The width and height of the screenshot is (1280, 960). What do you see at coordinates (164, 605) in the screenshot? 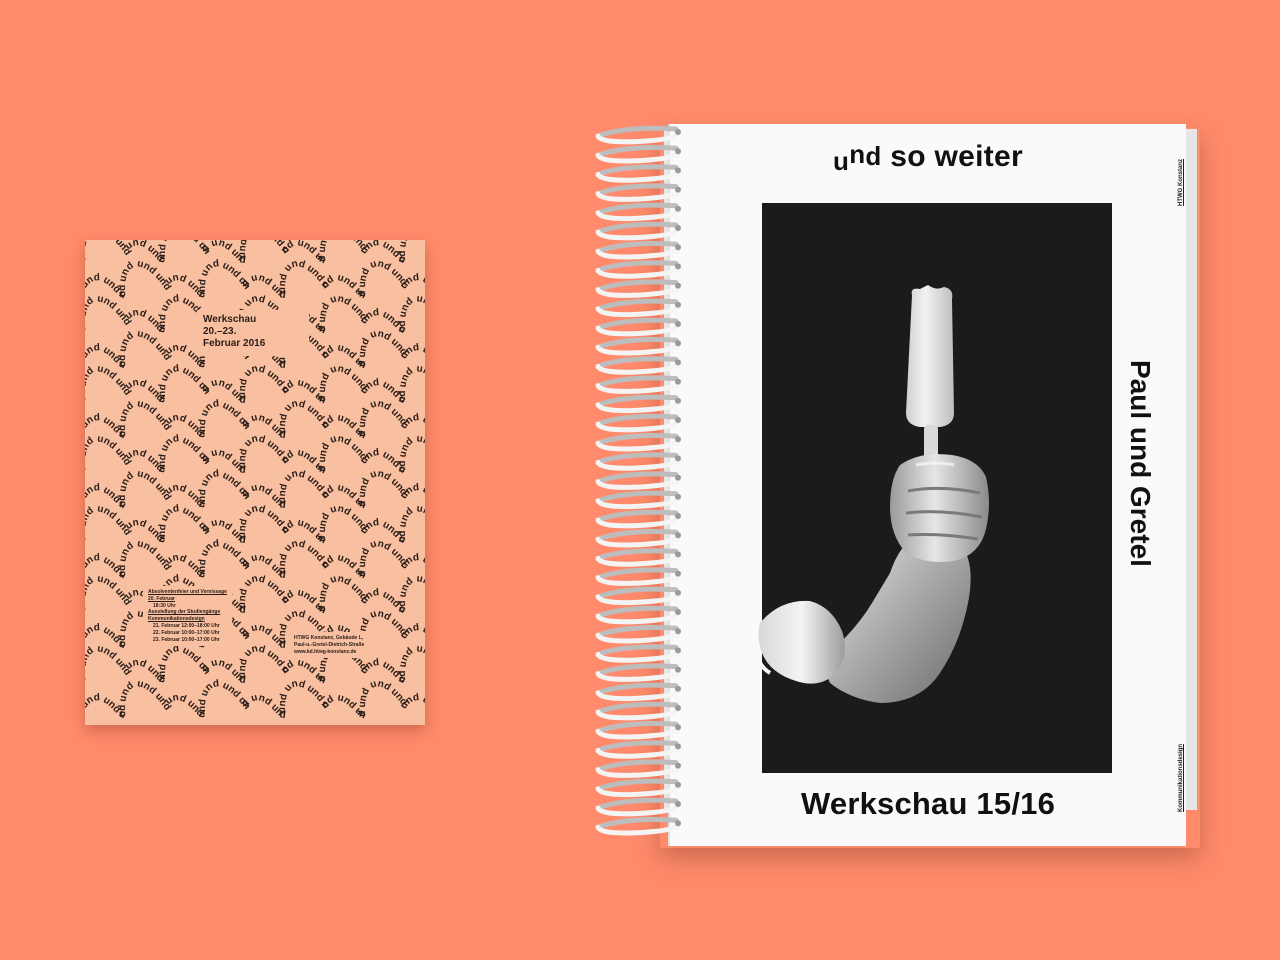
I see `schedule-line-3: 18:30 Uhr` at bounding box center [164, 605].